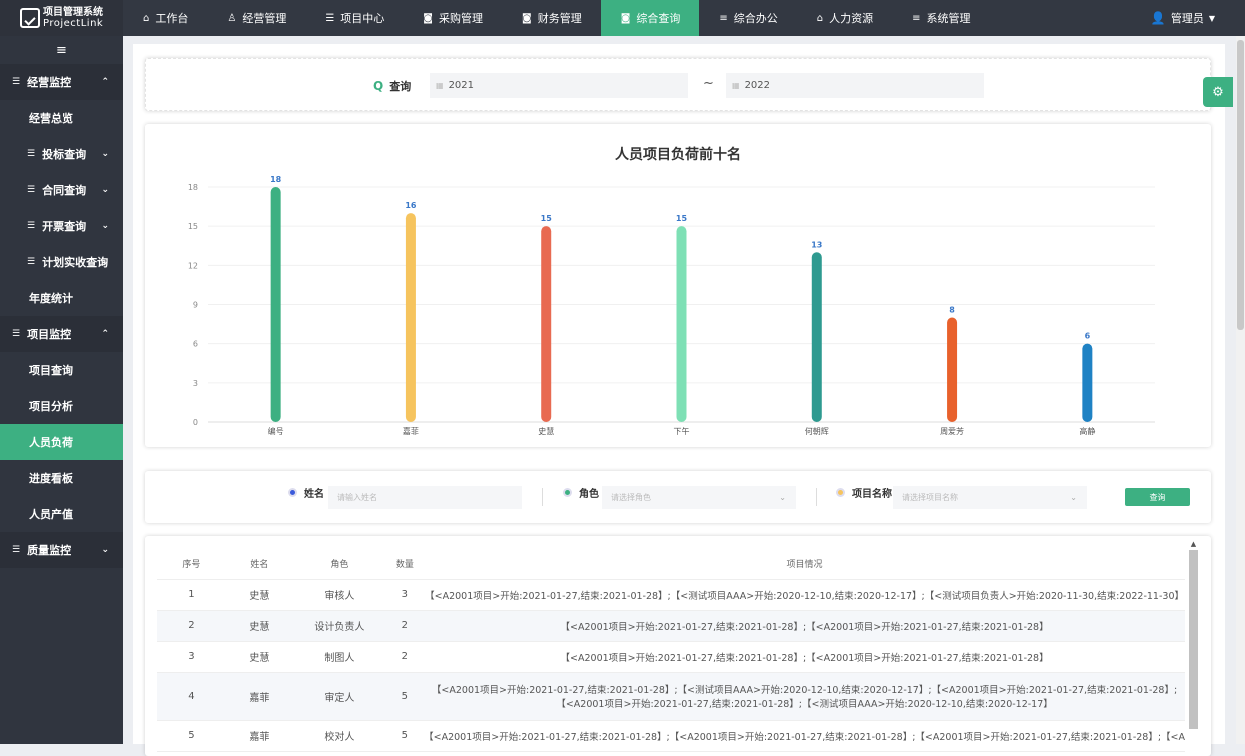 The width and height of the screenshot is (1245, 756). Describe the element at coordinates (73, 23) in the screenshot. I see `app-name-en: ProjectLink` at that location.